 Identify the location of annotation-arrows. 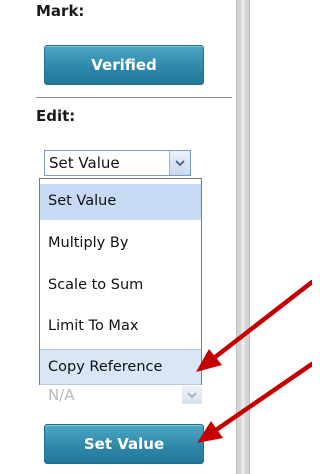
(254, 361).